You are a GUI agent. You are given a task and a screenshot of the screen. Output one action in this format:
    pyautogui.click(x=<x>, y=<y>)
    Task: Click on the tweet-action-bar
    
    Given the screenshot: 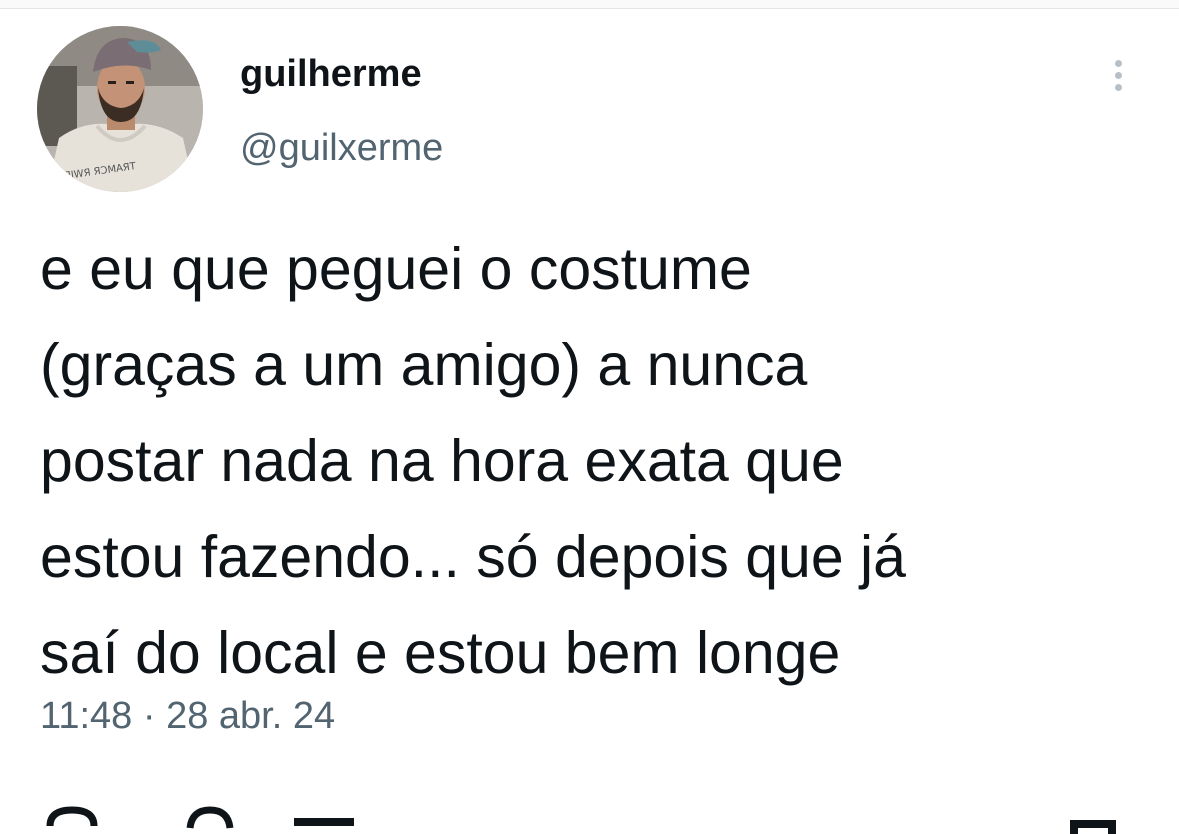 What is the action you would take?
    pyautogui.click(x=589, y=819)
    